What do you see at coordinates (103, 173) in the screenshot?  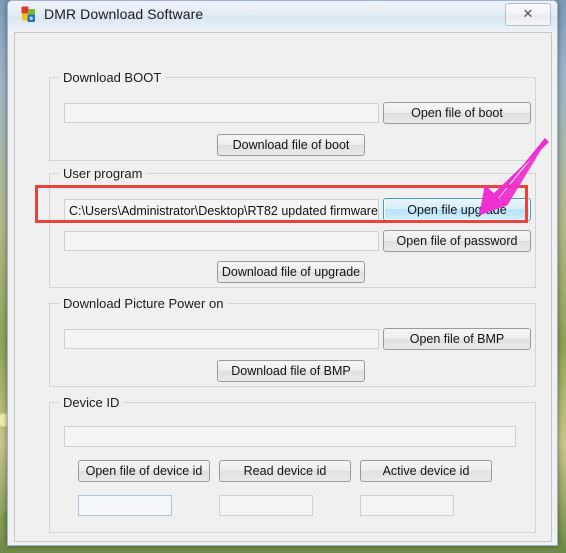 I see `group-label-user-program: User program` at bounding box center [103, 173].